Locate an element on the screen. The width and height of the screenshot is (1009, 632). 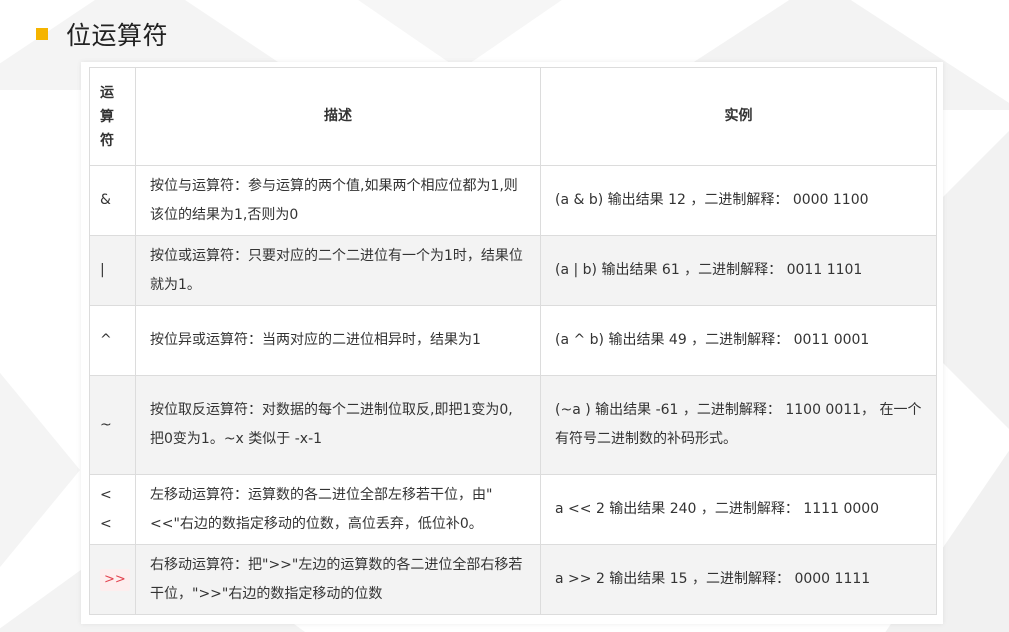
operator-cell: < < is located at coordinates (112, 509).